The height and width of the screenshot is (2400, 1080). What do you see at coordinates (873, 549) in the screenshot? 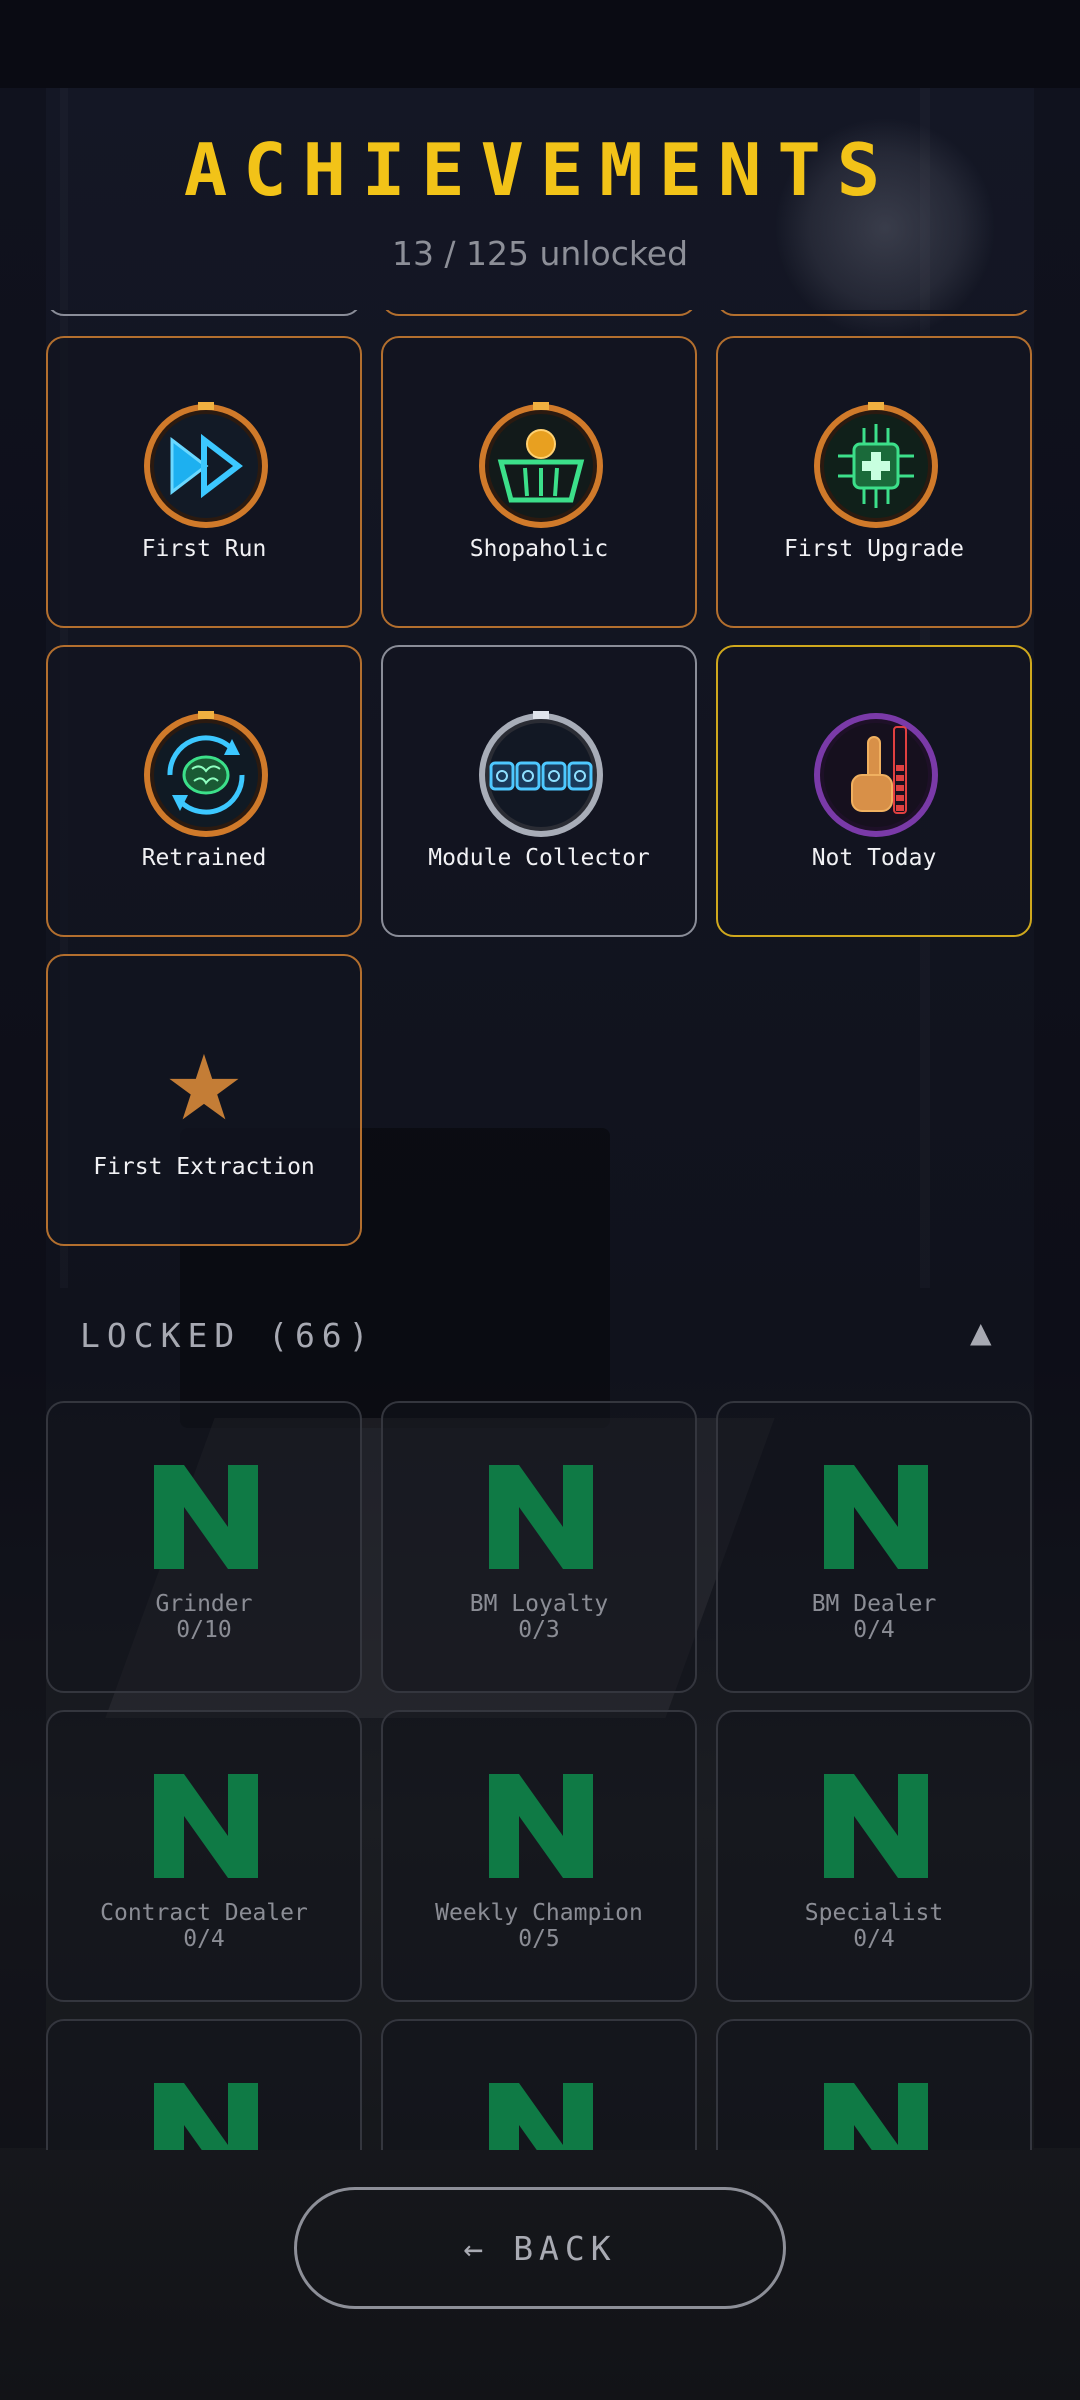
I see `achievement-name: First Upgrade` at bounding box center [873, 549].